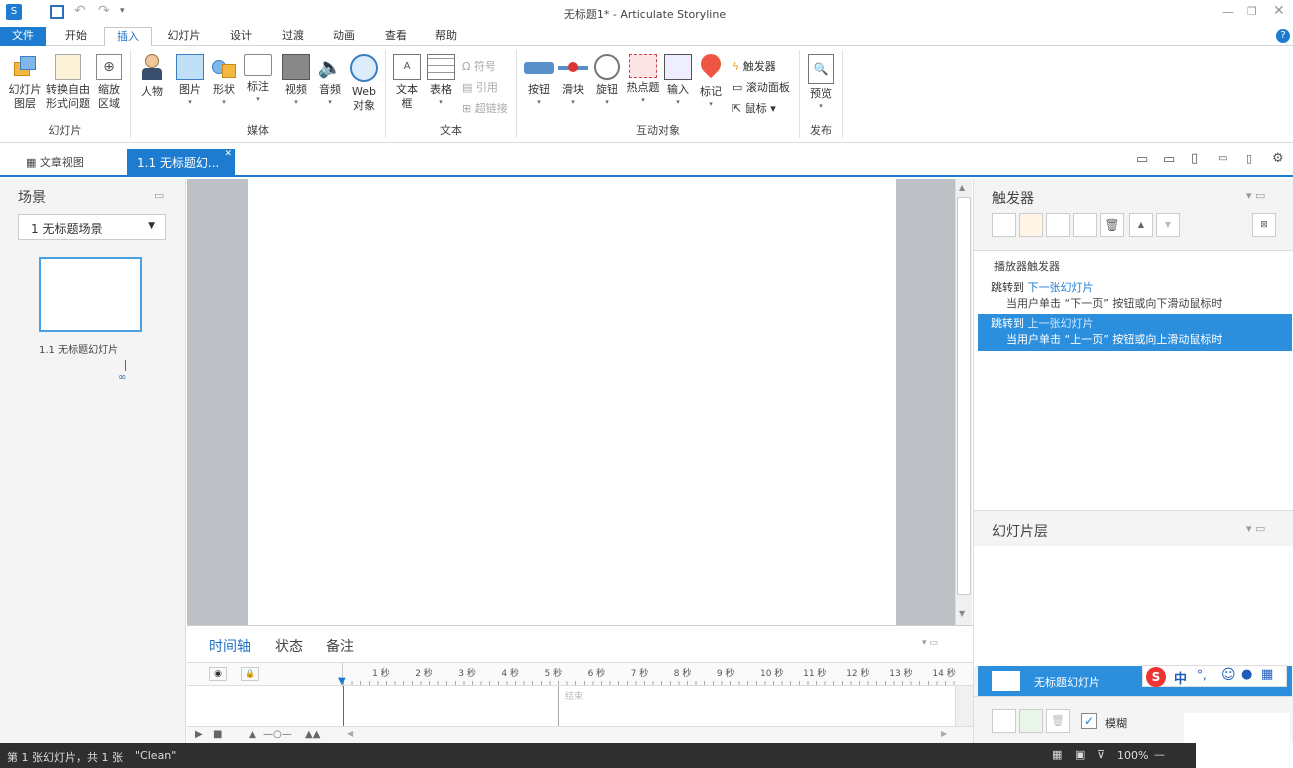  I want to click on emoji-icon: ☺, so click(1228, 675).